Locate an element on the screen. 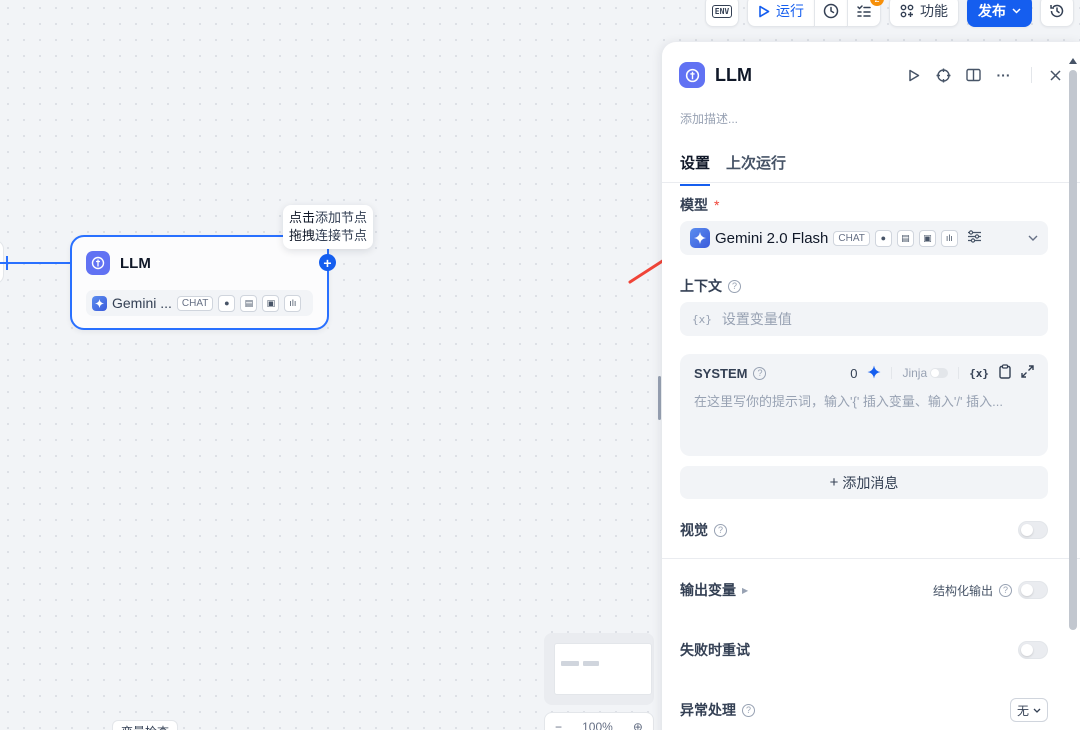 This screenshot has width=1080, height=730. context-label-text: 上下文 is located at coordinates (701, 286).